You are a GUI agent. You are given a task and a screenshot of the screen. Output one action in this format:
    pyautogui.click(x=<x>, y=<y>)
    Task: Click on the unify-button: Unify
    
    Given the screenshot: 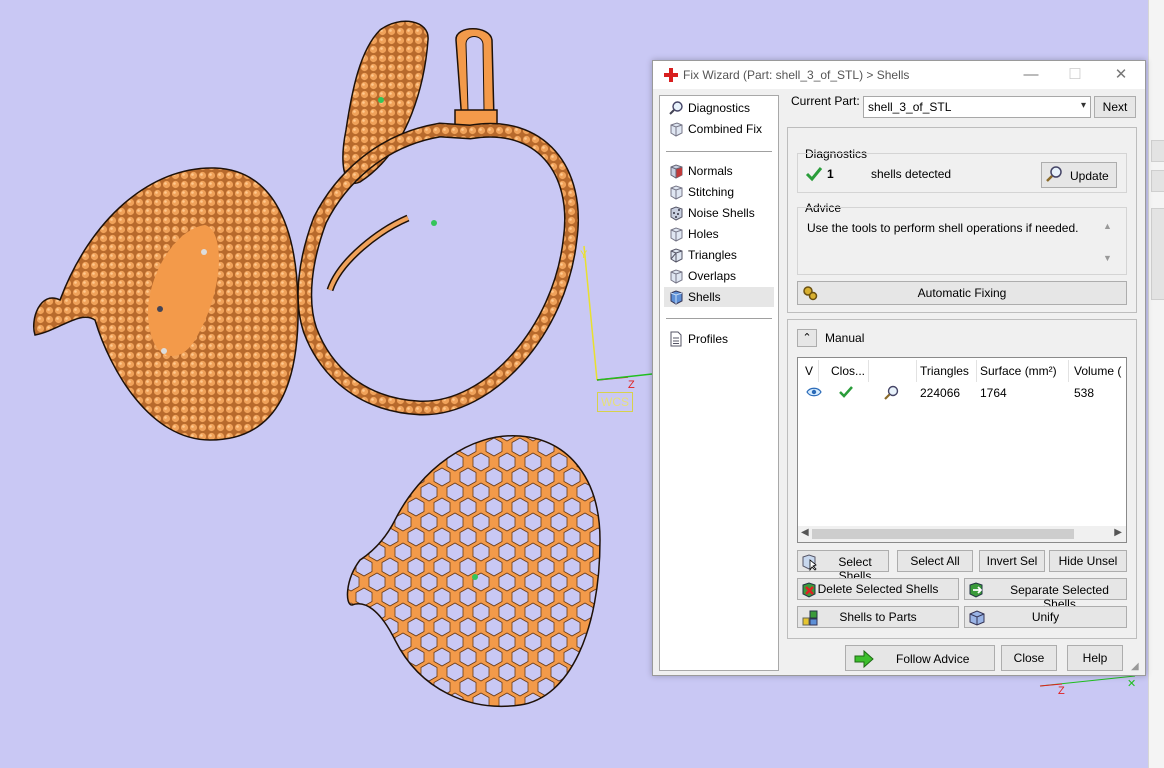 What is the action you would take?
    pyautogui.click(x=1045, y=617)
    